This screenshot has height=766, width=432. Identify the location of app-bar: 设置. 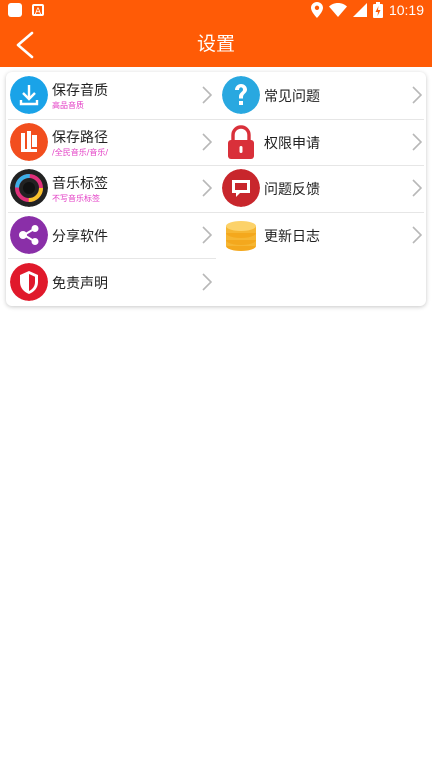
(216, 44).